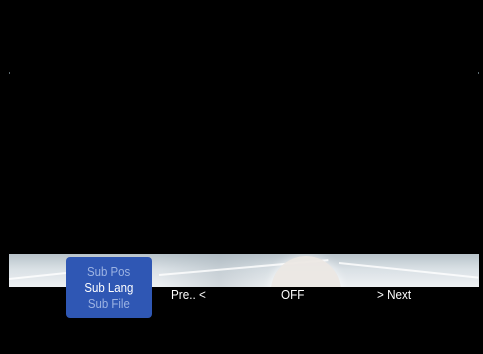 The image size is (483, 354). I want to click on current-value-label: OFF, so click(293, 294).